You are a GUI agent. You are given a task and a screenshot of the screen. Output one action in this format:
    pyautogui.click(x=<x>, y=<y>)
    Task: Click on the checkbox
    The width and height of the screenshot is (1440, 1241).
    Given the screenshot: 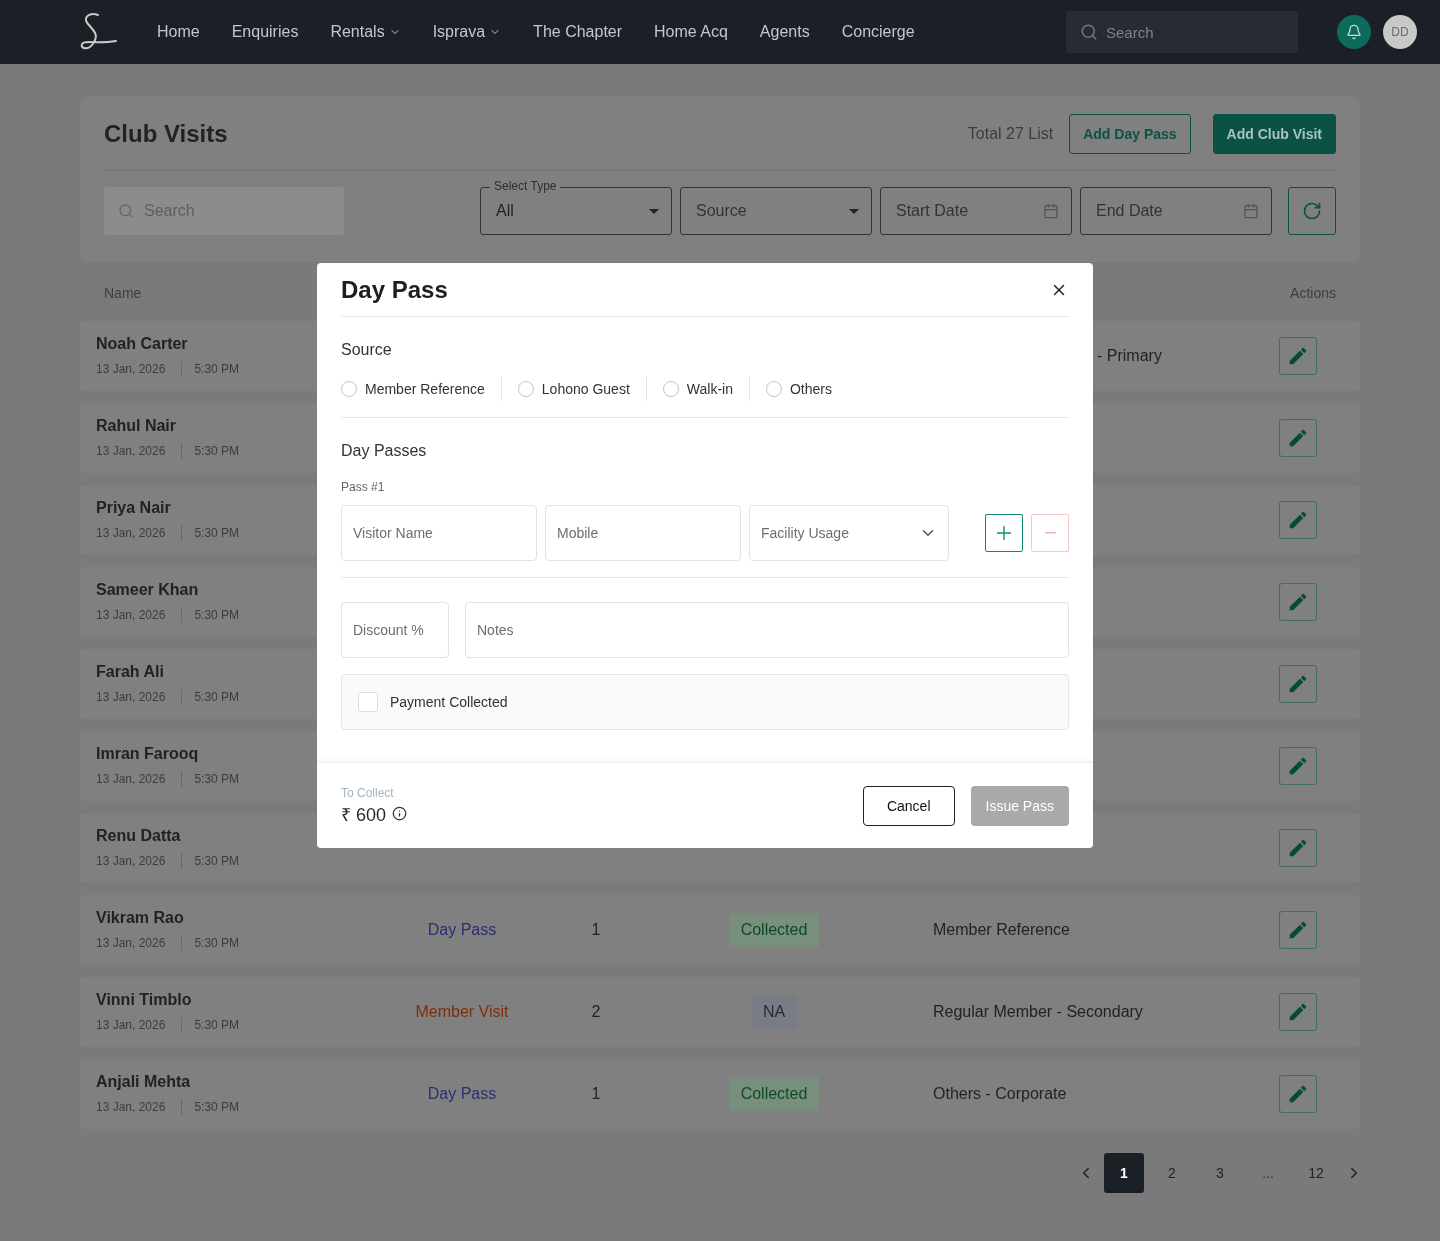 What is the action you would take?
    pyautogui.click(x=368, y=702)
    